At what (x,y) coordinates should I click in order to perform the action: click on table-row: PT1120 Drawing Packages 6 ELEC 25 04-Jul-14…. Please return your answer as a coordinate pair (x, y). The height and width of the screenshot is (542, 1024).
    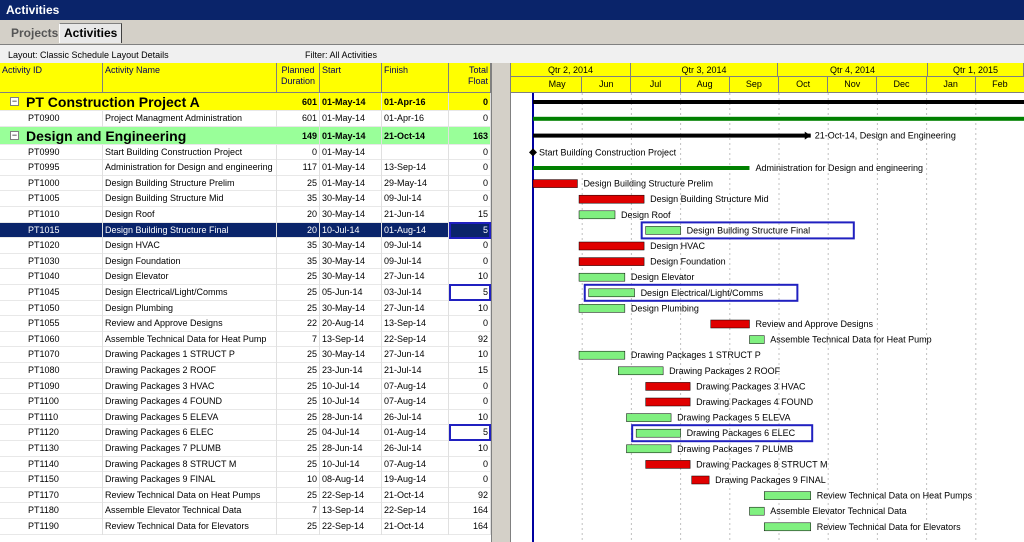
    Looking at the image, I should click on (245, 433).